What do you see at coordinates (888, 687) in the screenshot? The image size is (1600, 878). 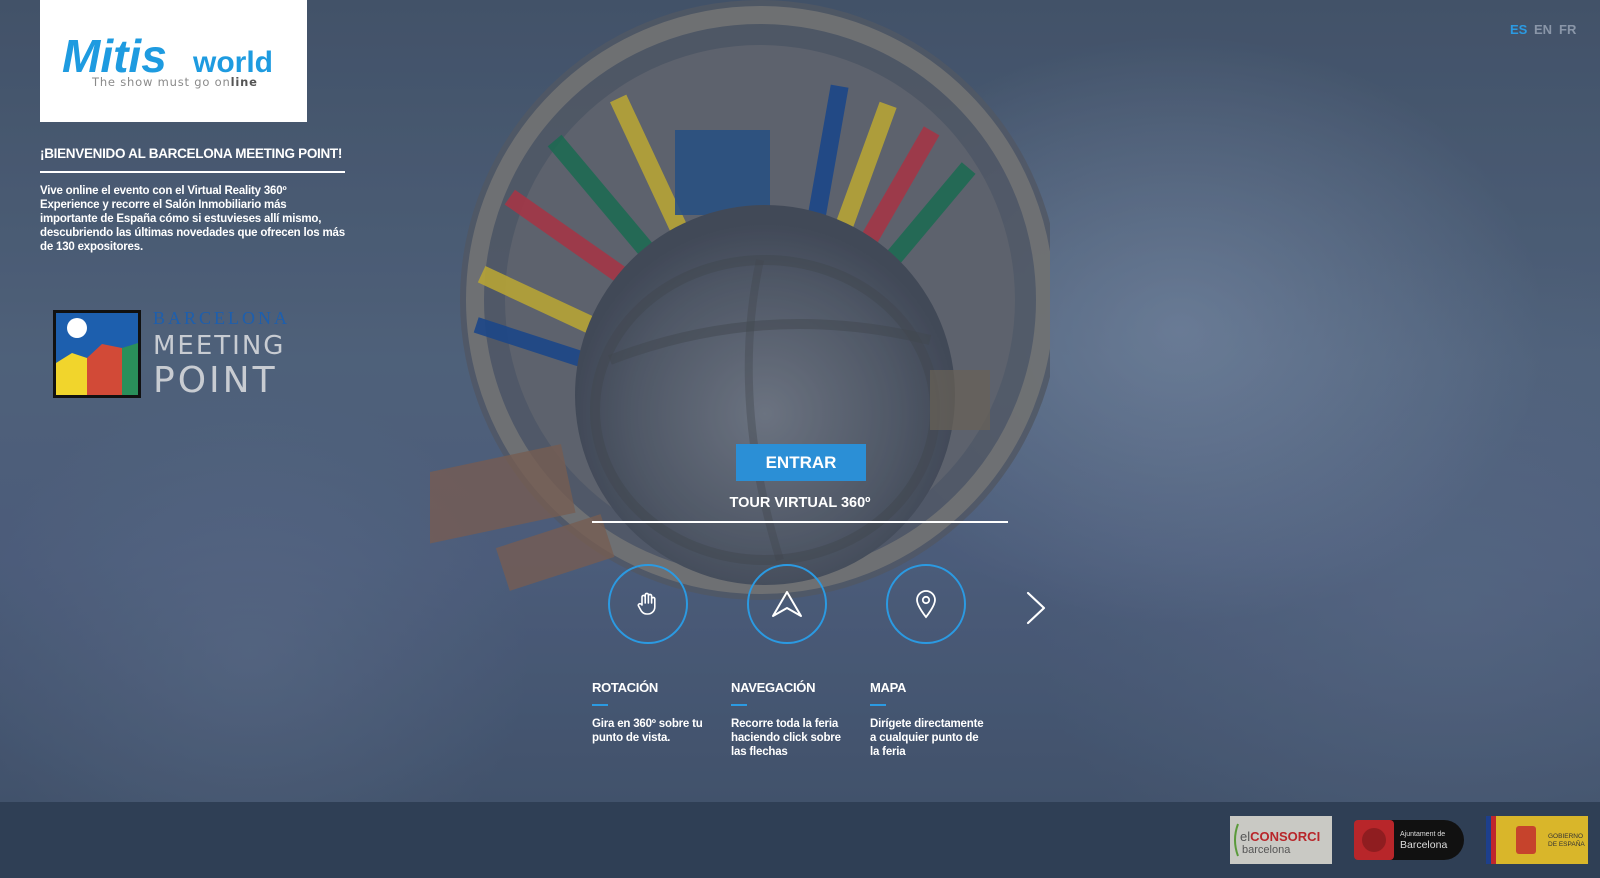 I see `map-title: MAPA` at bounding box center [888, 687].